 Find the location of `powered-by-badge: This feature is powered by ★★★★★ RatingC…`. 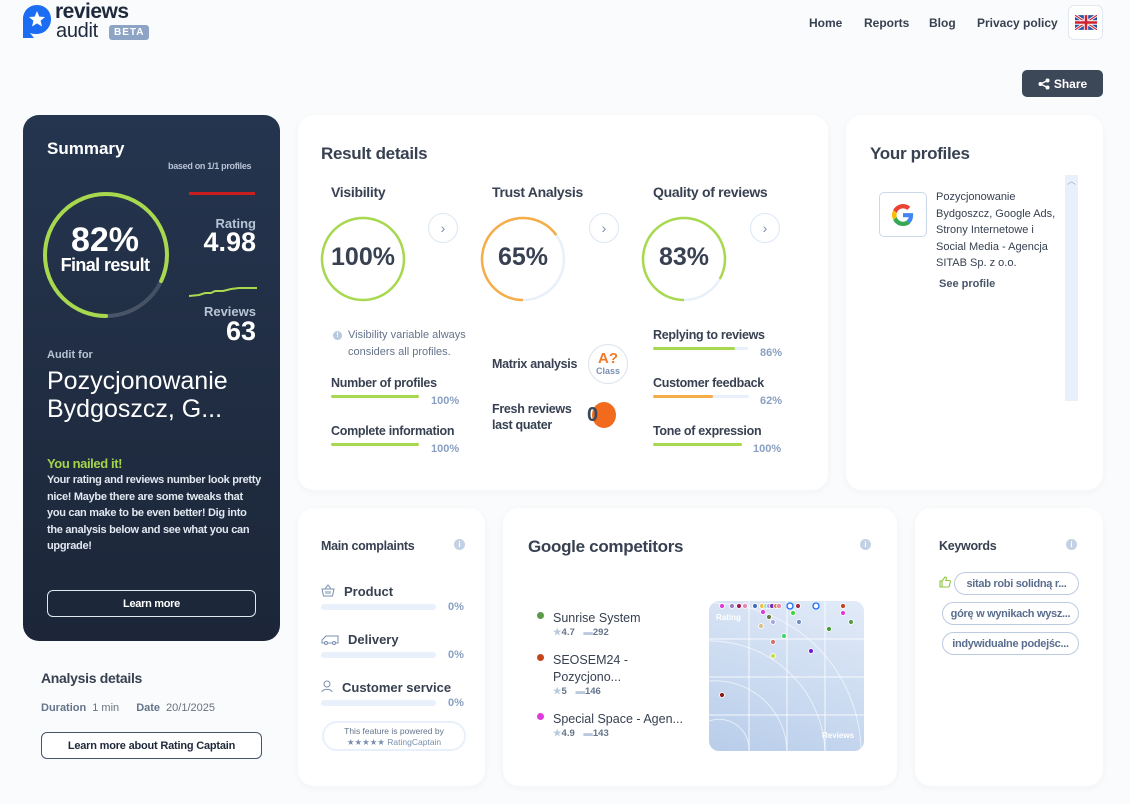

powered-by-badge: This feature is powered by ★★★★★ RatingC… is located at coordinates (394, 736).